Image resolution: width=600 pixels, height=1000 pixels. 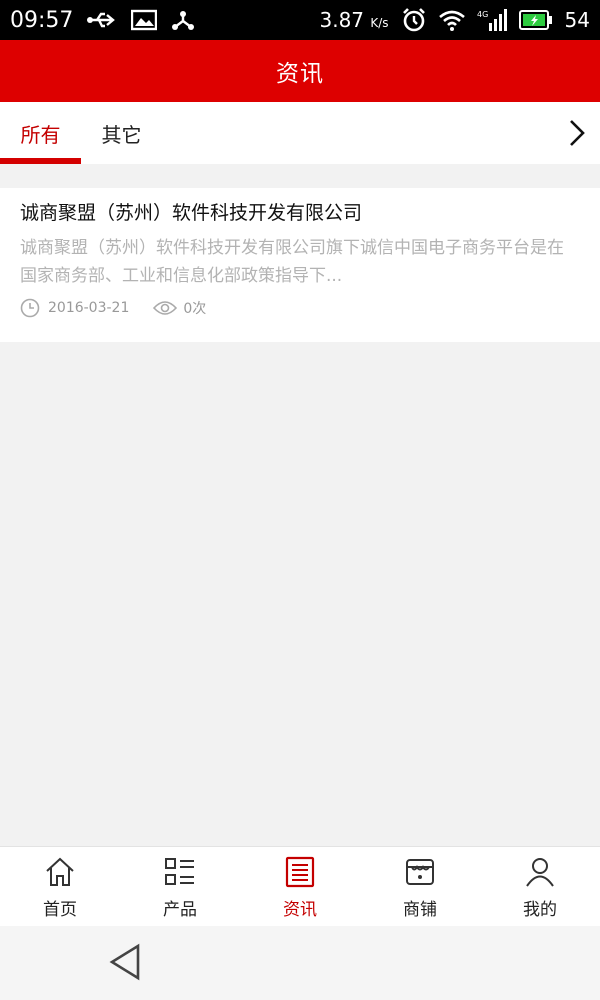 I want to click on nav-label: 我的, so click(x=540, y=910).